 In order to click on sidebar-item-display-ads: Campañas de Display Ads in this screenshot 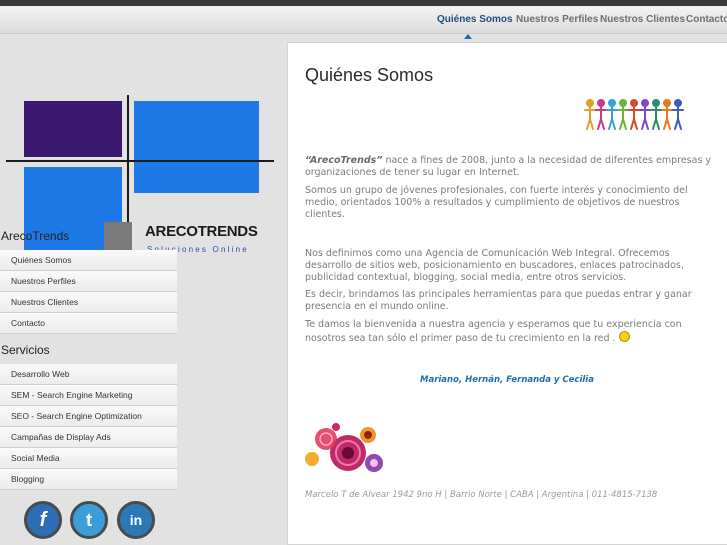, I will do `click(88, 437)`.